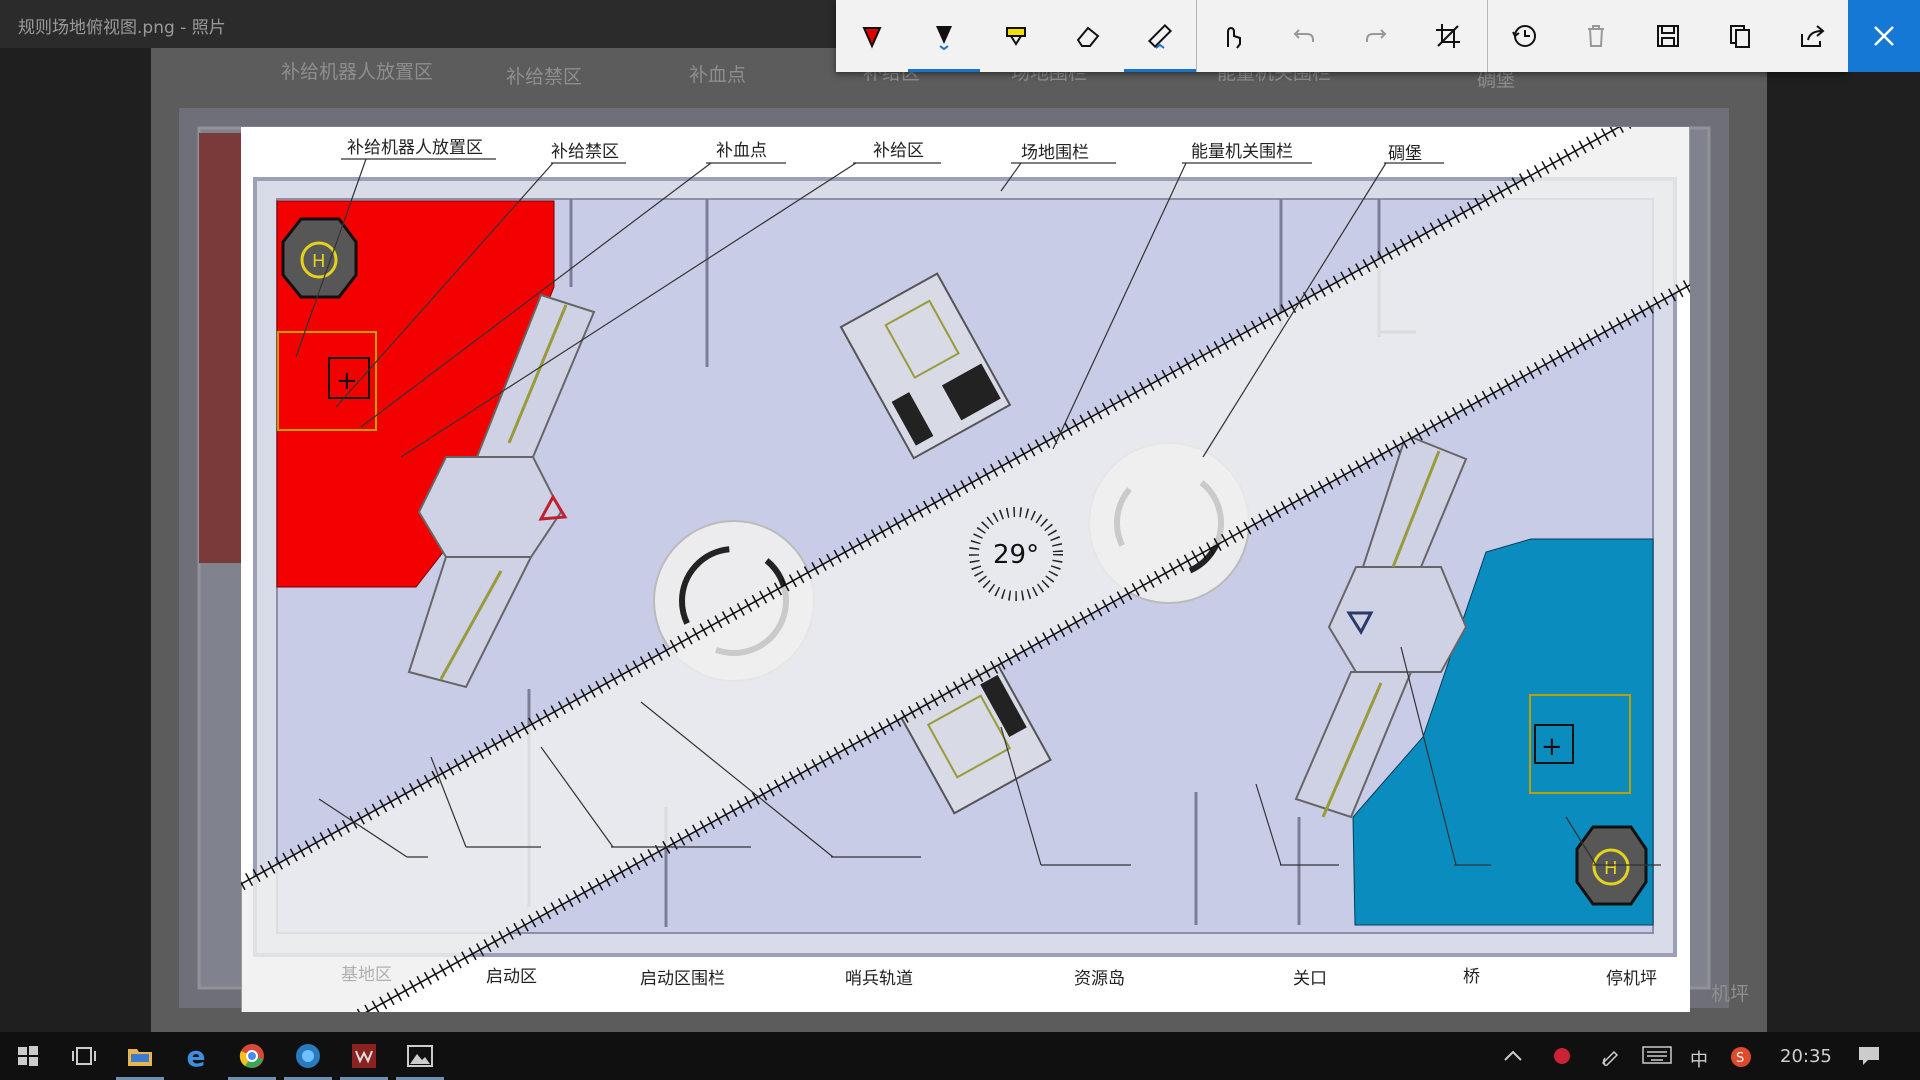 The height and width of the screenshot is (1080, 1920). I want to click on eraser-icon, so click(1088, 36).